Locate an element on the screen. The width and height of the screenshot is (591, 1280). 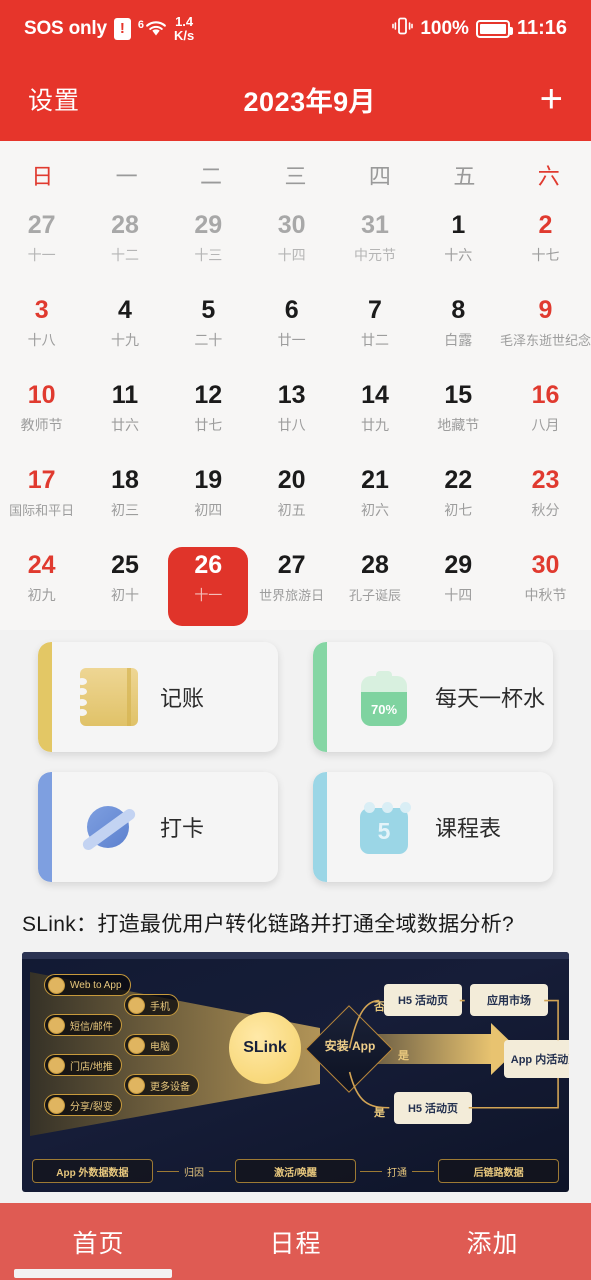
status-bar: SOS only ! 6 1.4 K/s 100% 11:16 is located at coordinates (295, 28).